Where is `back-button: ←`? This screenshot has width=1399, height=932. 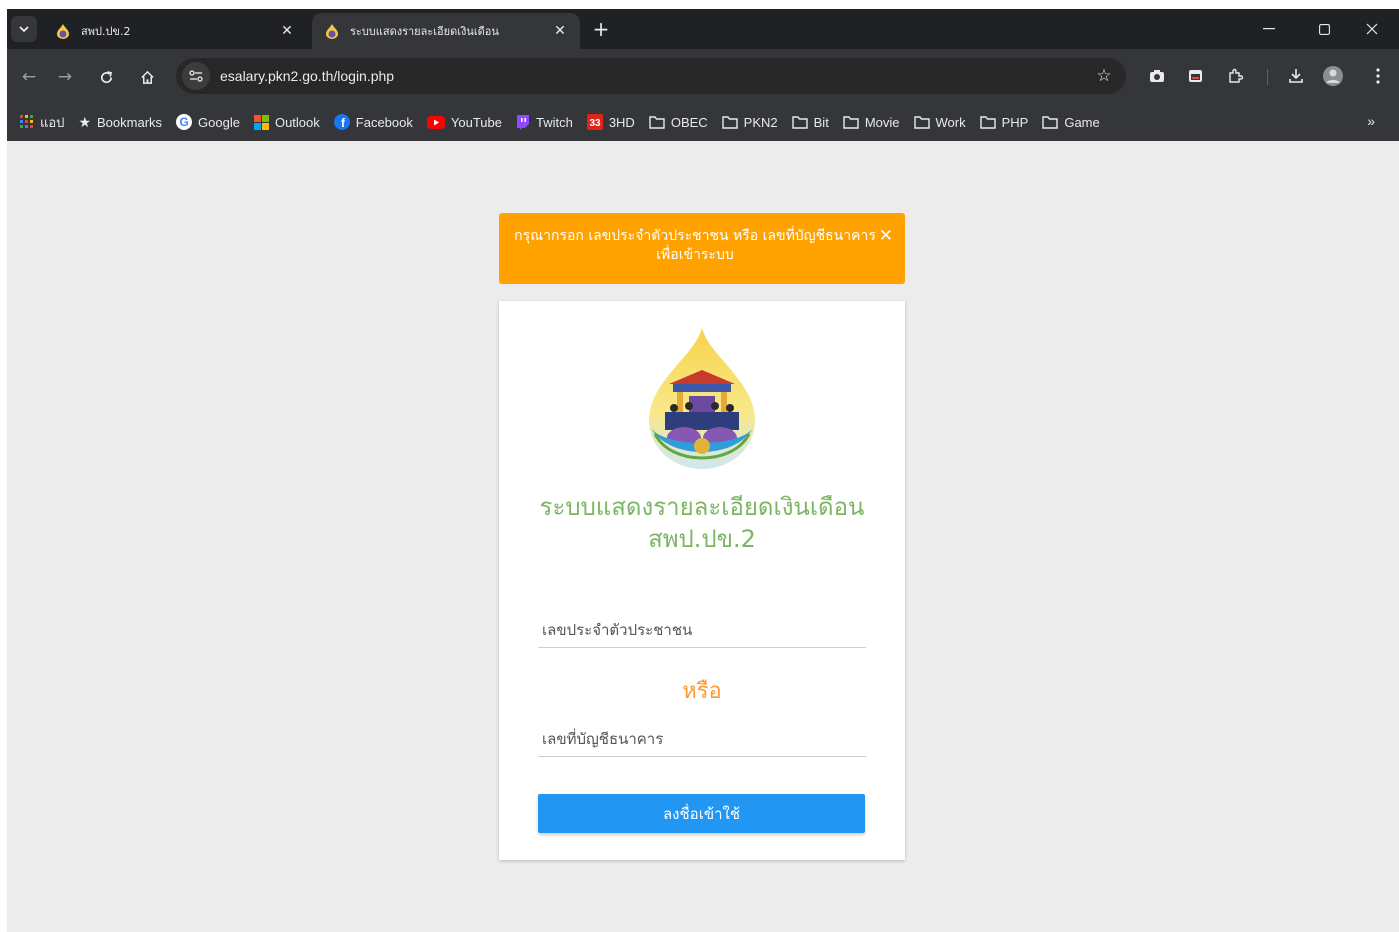 back-button: ← is located at coordinates (29, 77).